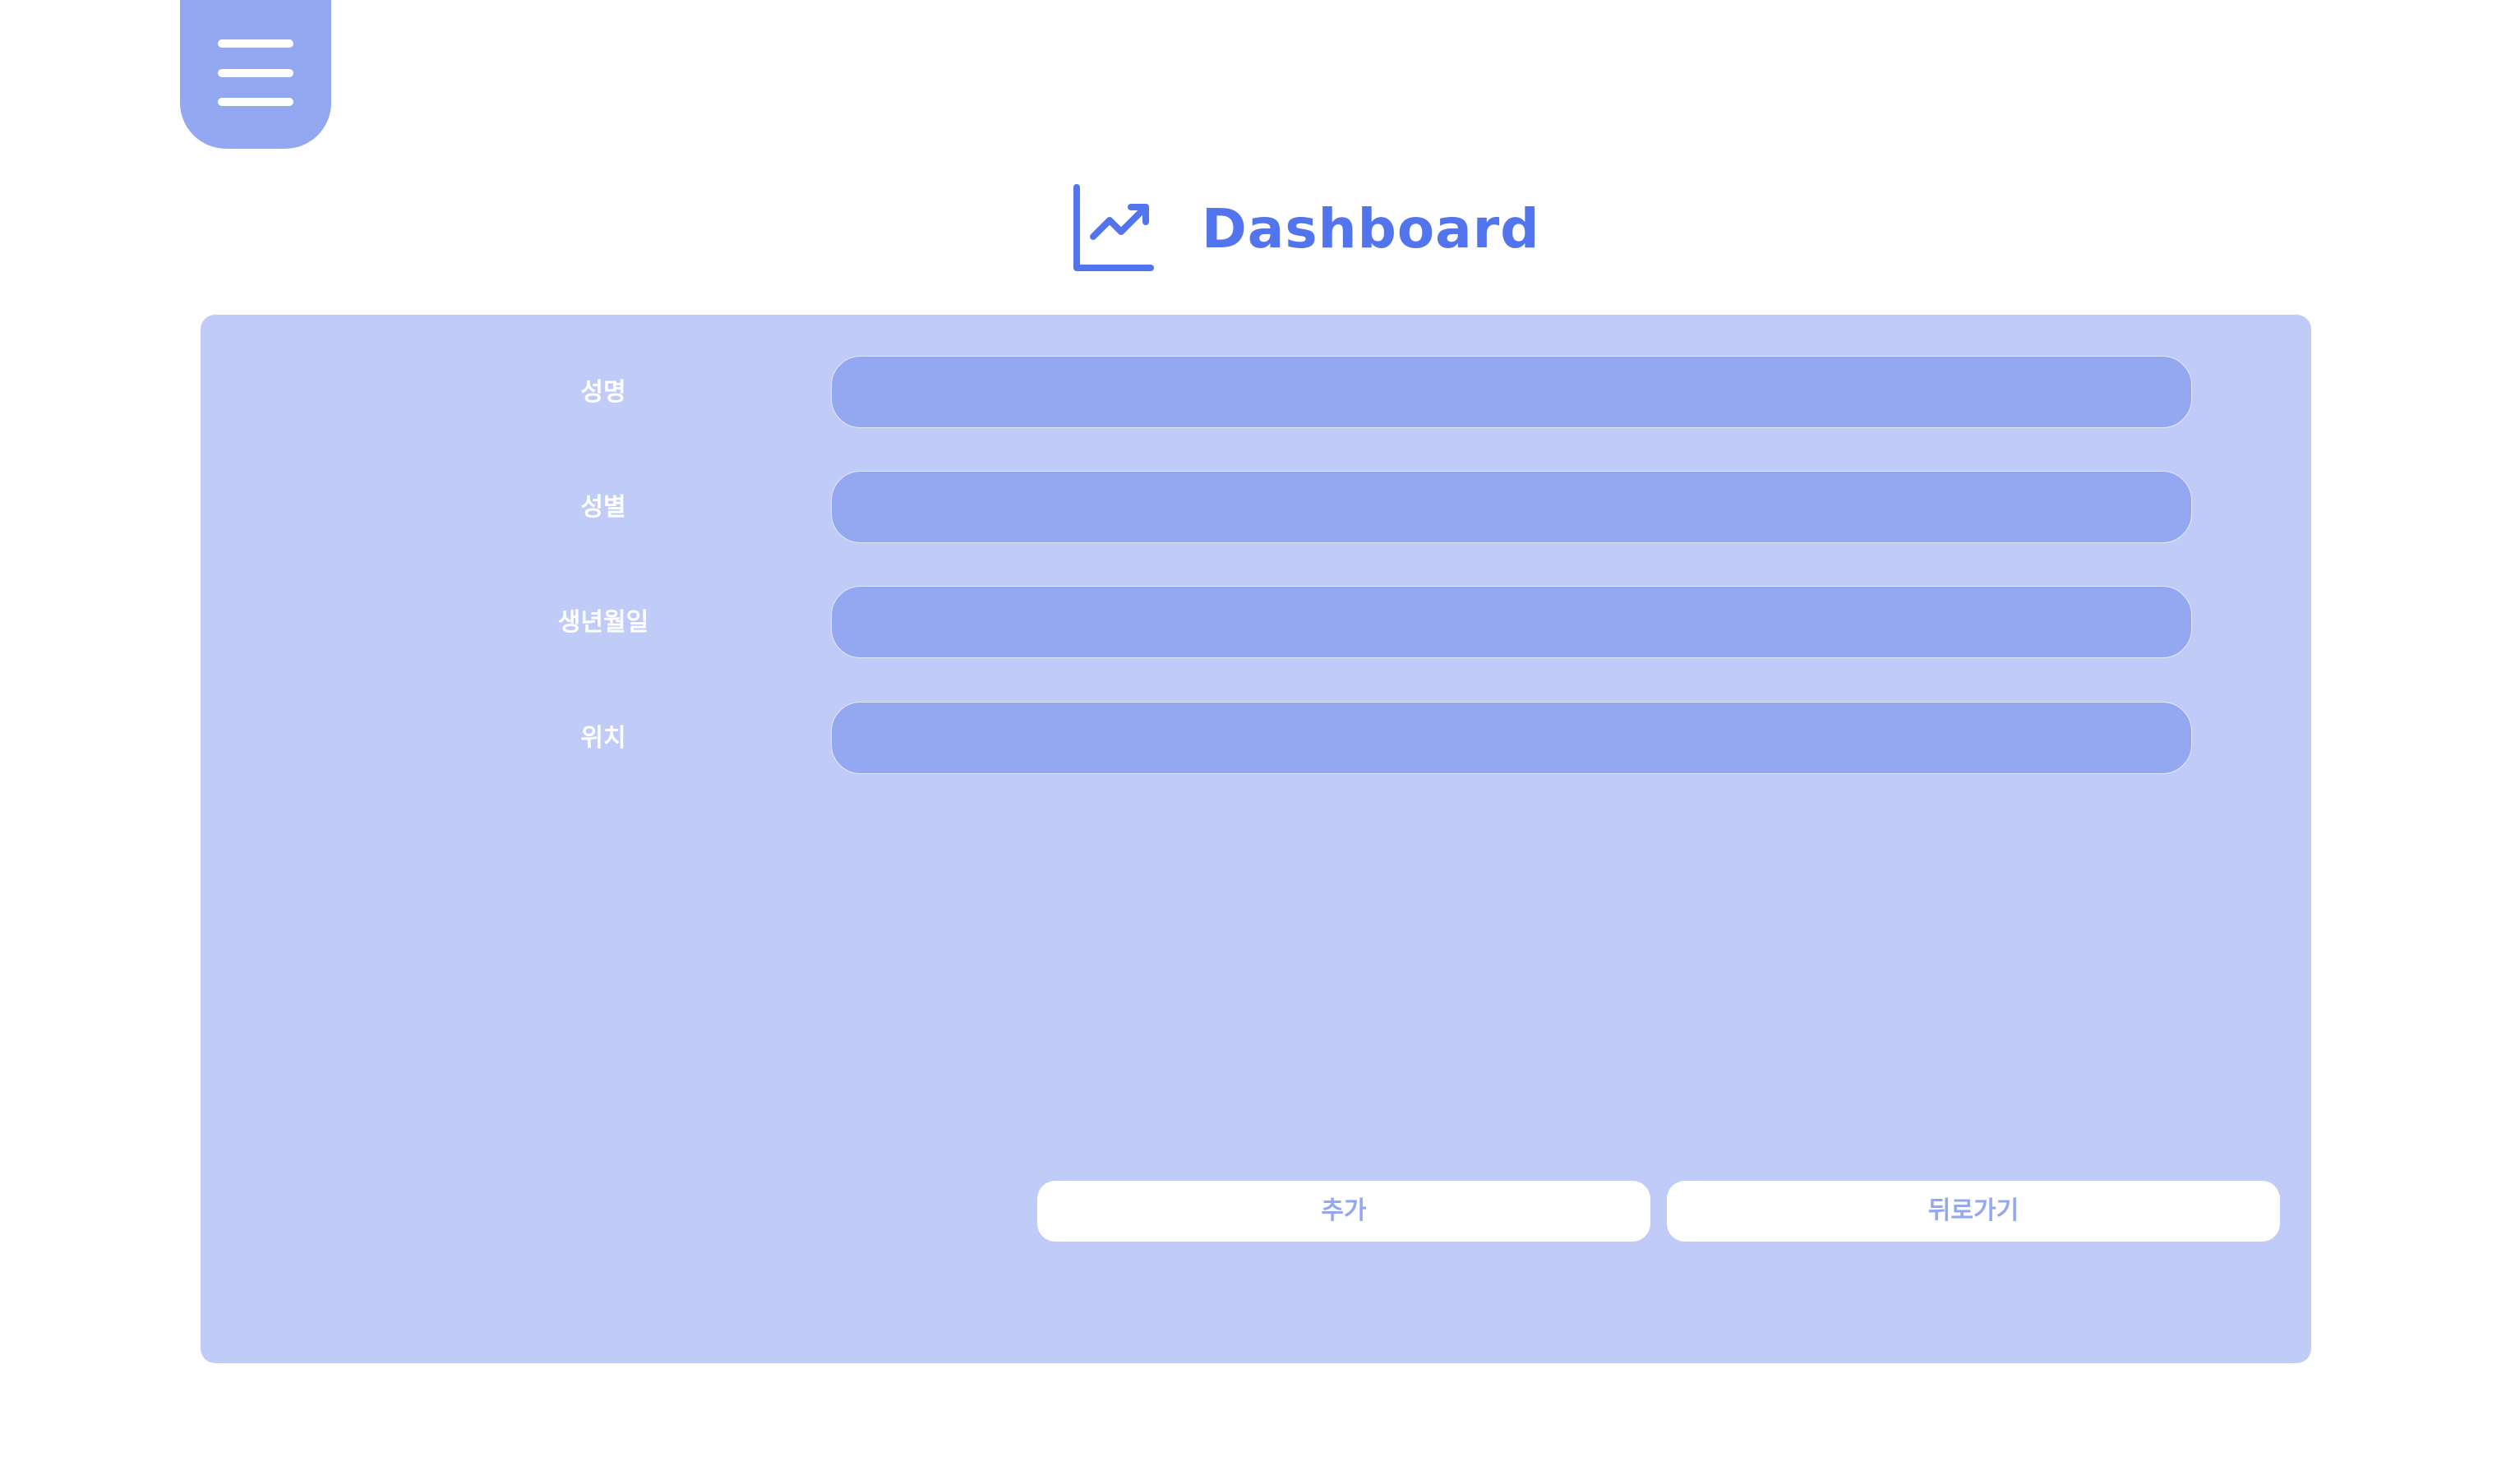  What do you see at coordinates (1371, 228) in the screenshot?
I see `page-title: Dashboard` at bounding box center [1371, 228].